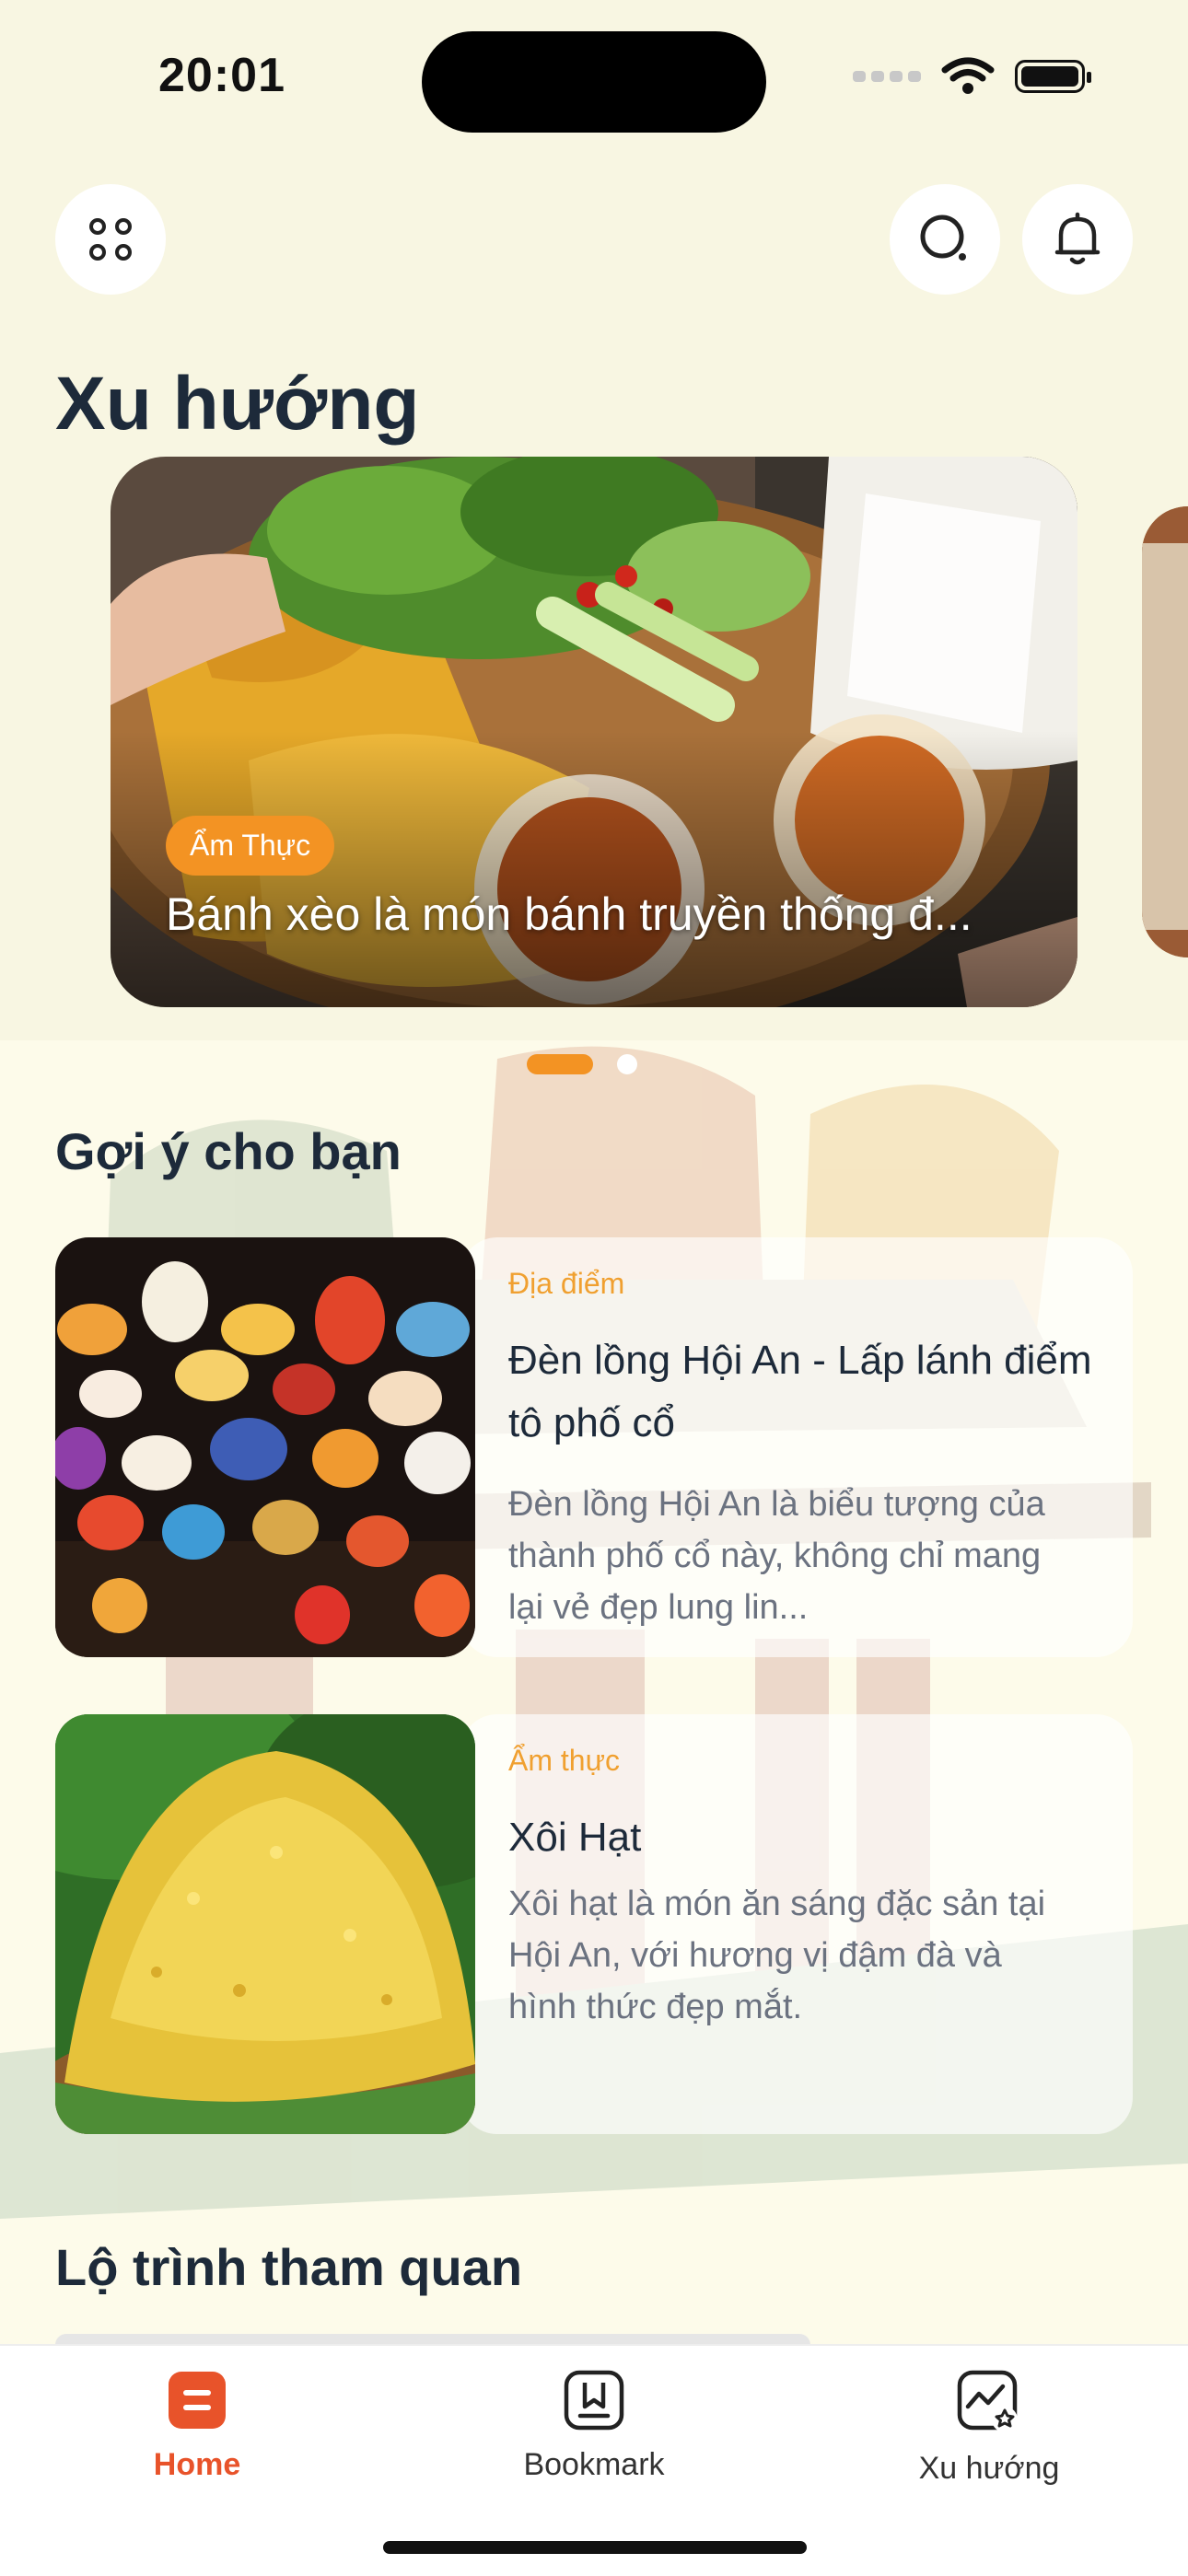 The height and width of the screenshot is (2576, 1188). I want to click on next-trending-card, so click(1165, 731).